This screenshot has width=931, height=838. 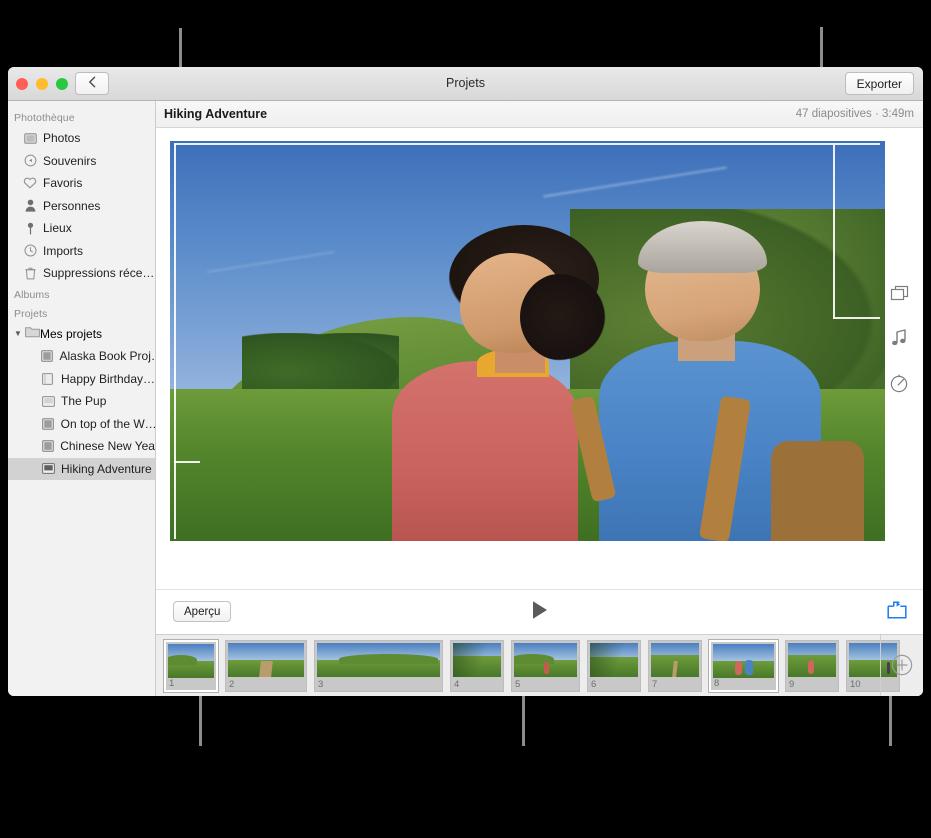 What do you see at coordinates (902, 665) in the screenshot?
I see `plus-circle-icon` at bounding box center [902, 665].